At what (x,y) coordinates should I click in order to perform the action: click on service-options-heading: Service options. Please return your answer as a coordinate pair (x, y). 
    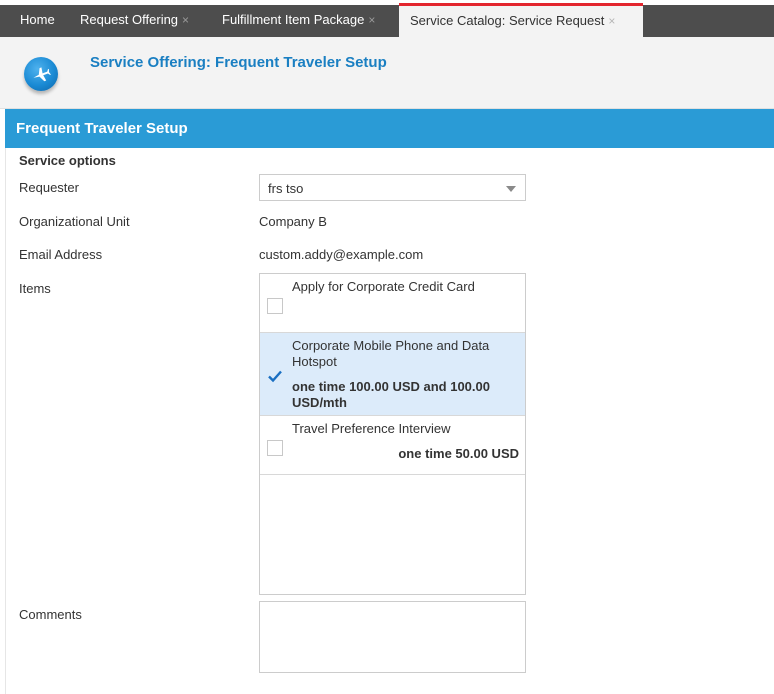
    Looking at the image, I should click on (67, 160).